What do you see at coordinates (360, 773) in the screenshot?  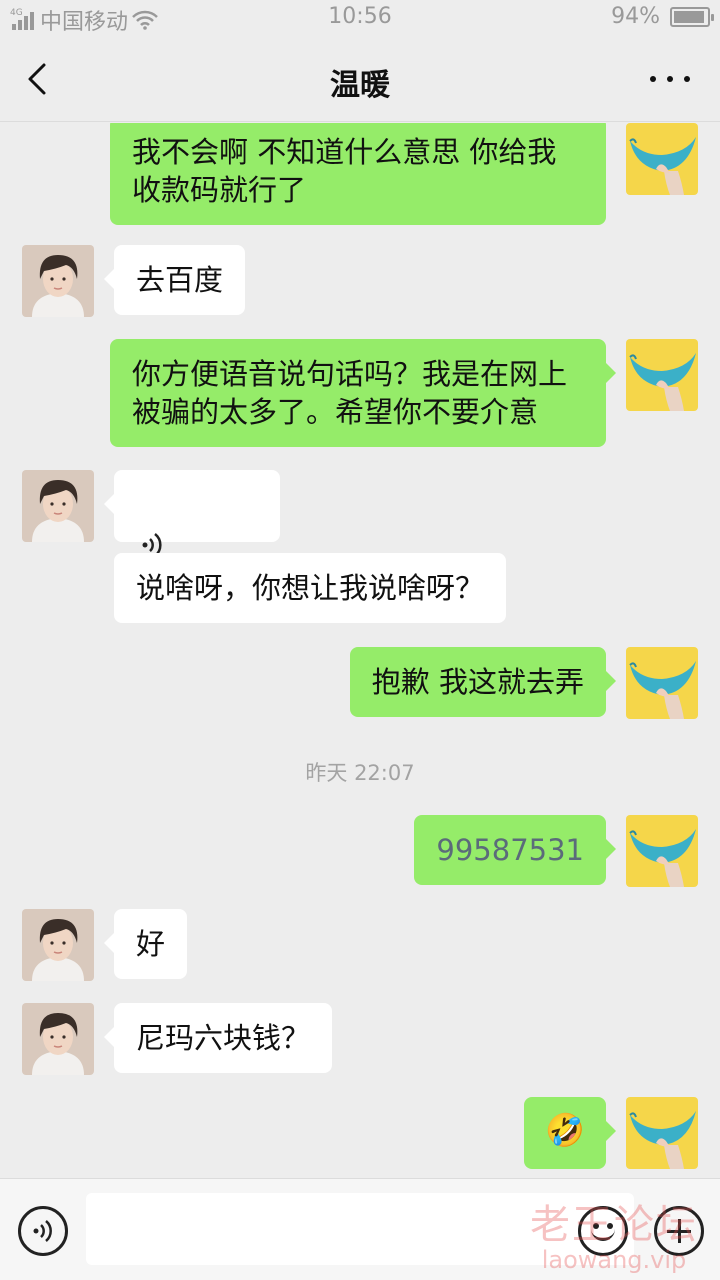 I see `timestamp-divider: 昨天 22:07` at bounding box center [360, 773].